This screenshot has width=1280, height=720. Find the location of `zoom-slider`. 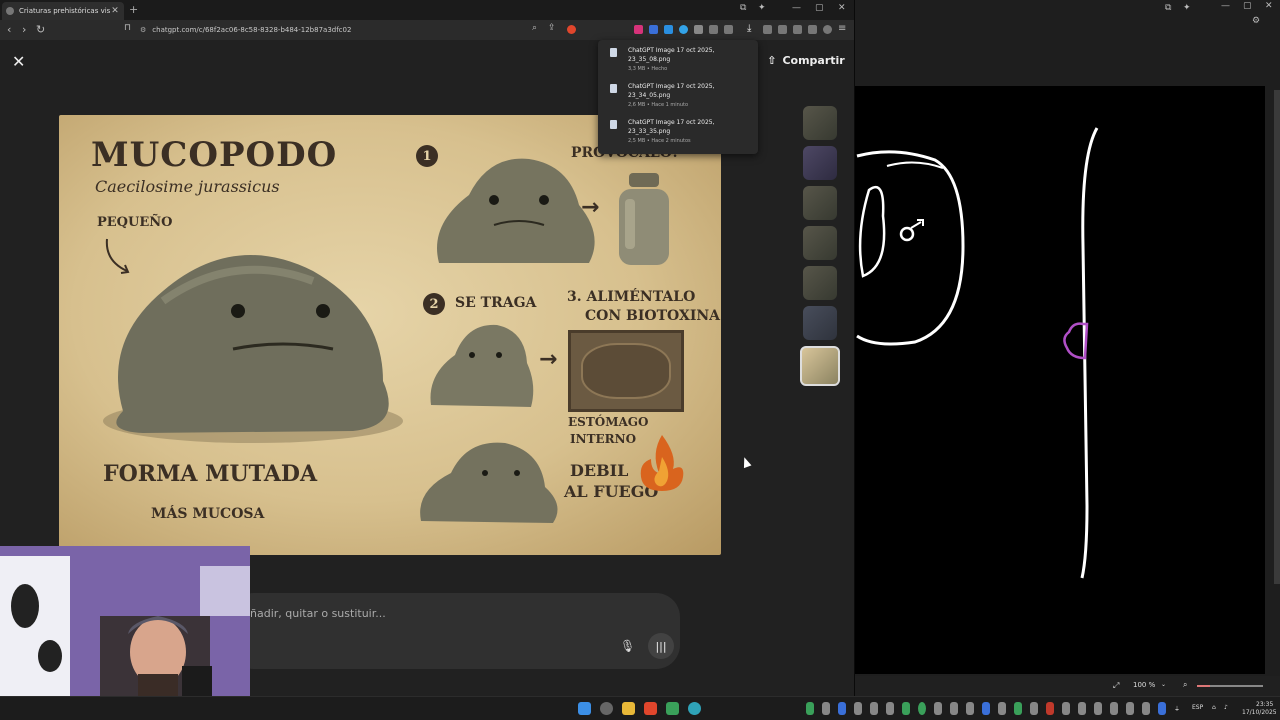

zoom-slider is located at coordinates (1230, 686).